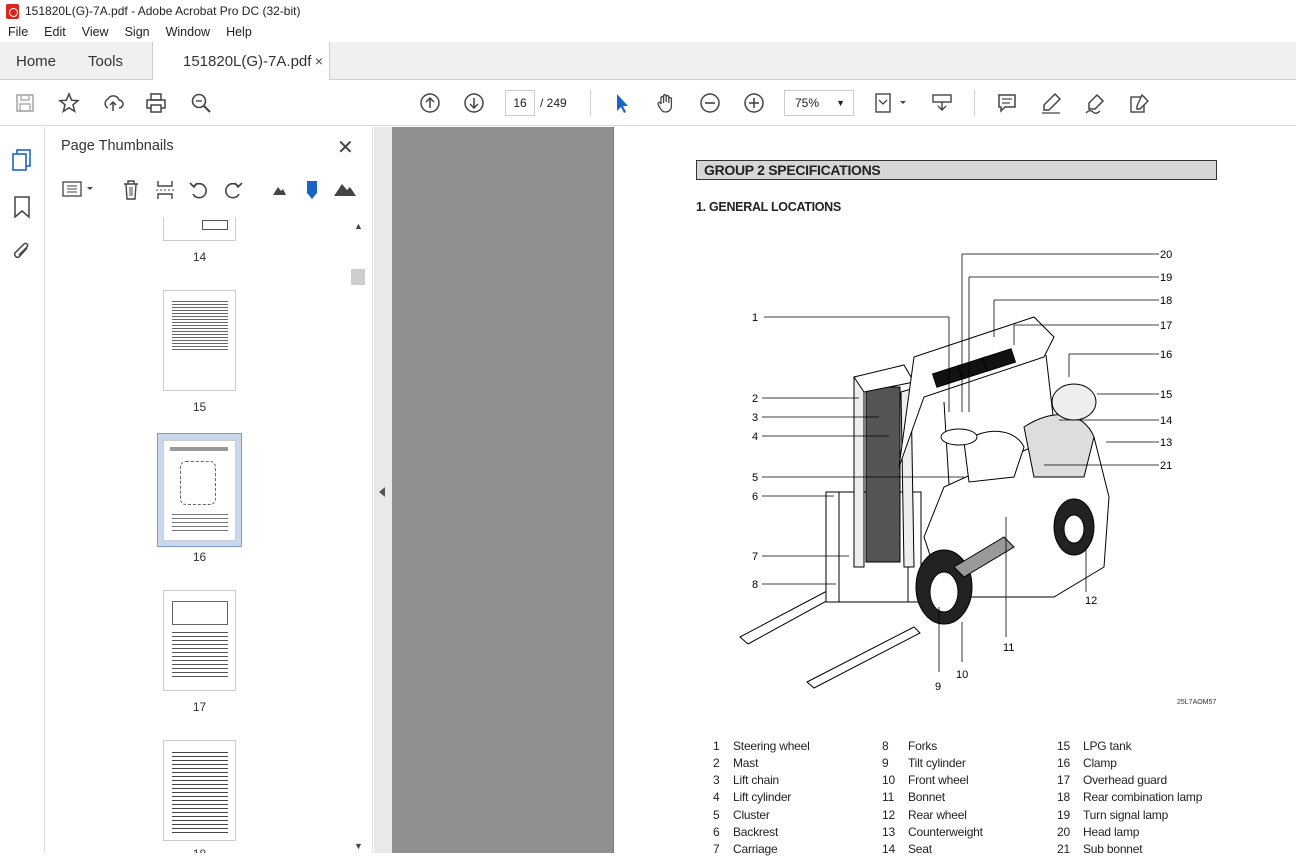 This screenshot has height=856, width=1296. Describe the element at coordinates (95, 32) in the screenshot. I see `menu-view: View` at that location.